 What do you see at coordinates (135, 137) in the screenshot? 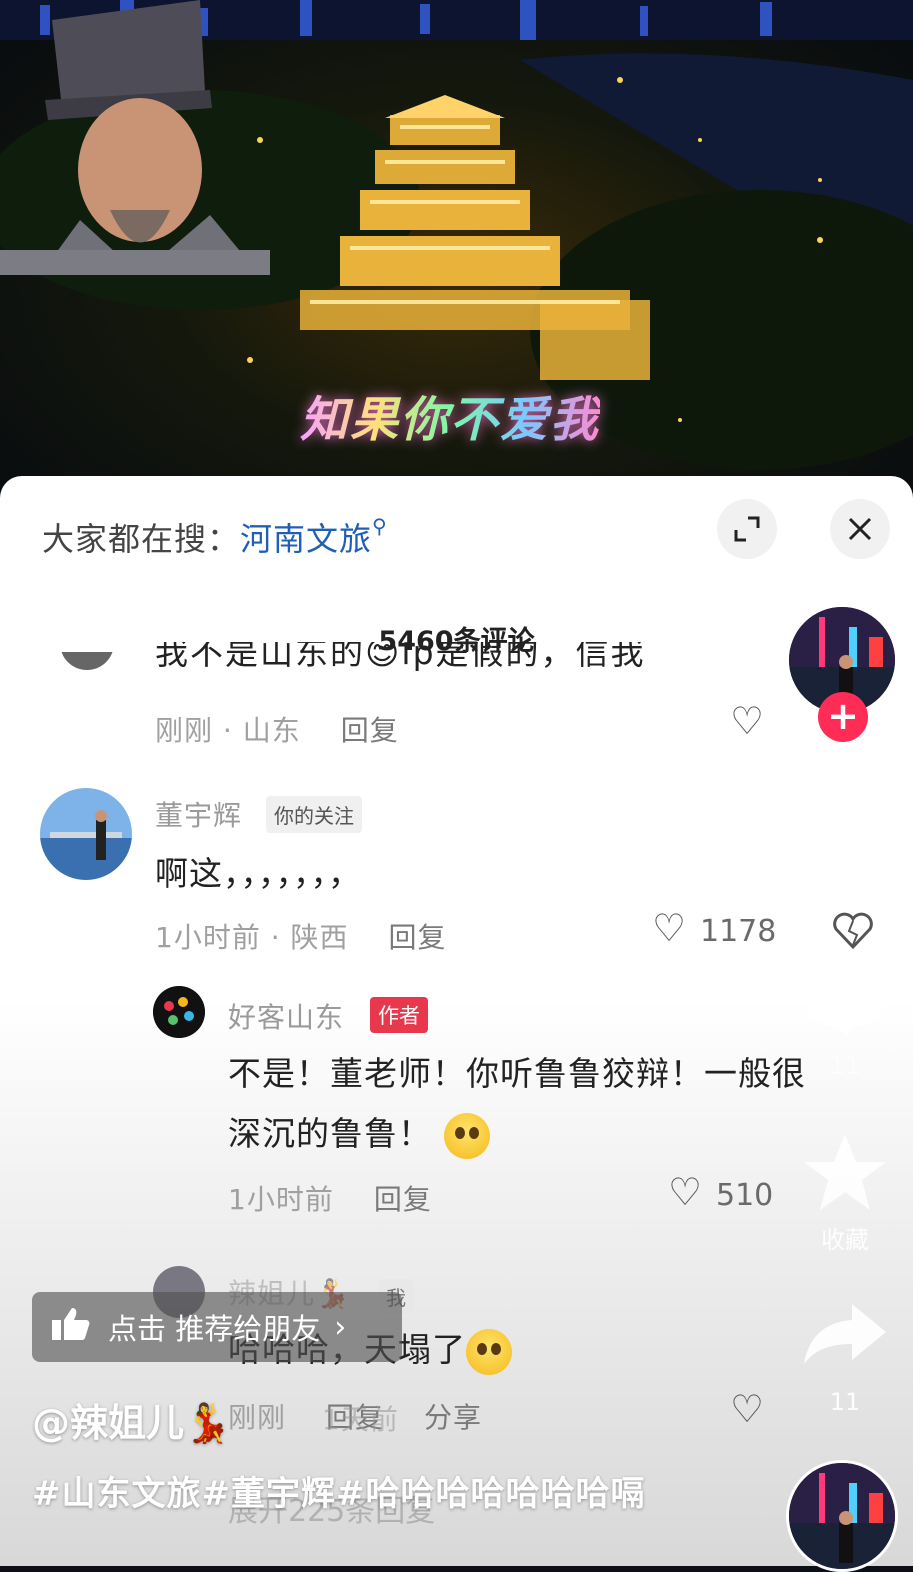
I see `person-sticker` at bounding box center [135, 137].